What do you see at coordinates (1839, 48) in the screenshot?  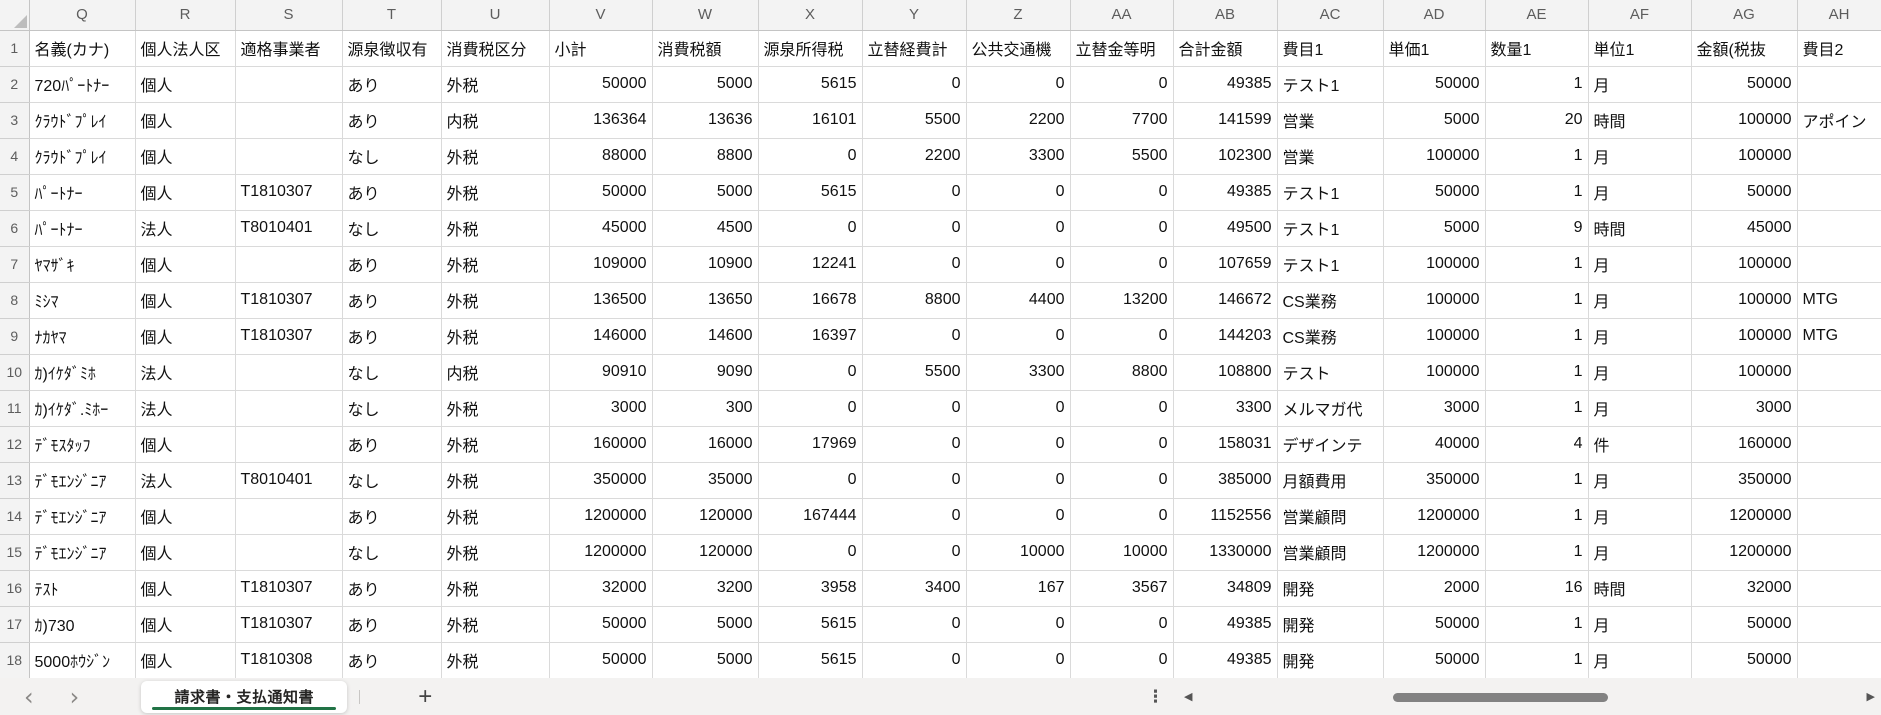 I see `cell-AH1: 費目2` at bounding box center [1839, 48].